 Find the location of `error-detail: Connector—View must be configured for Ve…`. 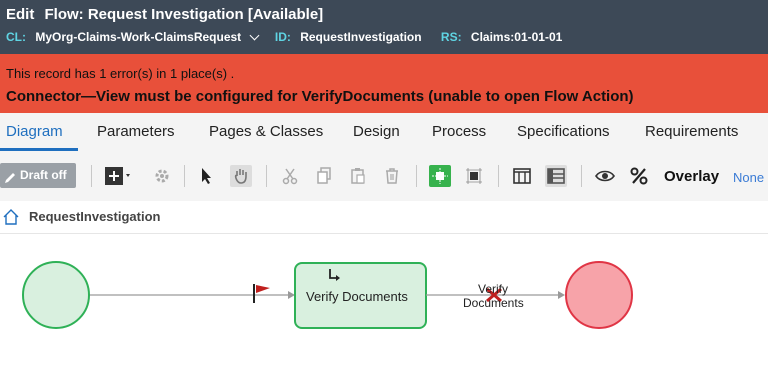

error-detail: Connector—View must be configured for Ve… is located at coordinates (320, 96).